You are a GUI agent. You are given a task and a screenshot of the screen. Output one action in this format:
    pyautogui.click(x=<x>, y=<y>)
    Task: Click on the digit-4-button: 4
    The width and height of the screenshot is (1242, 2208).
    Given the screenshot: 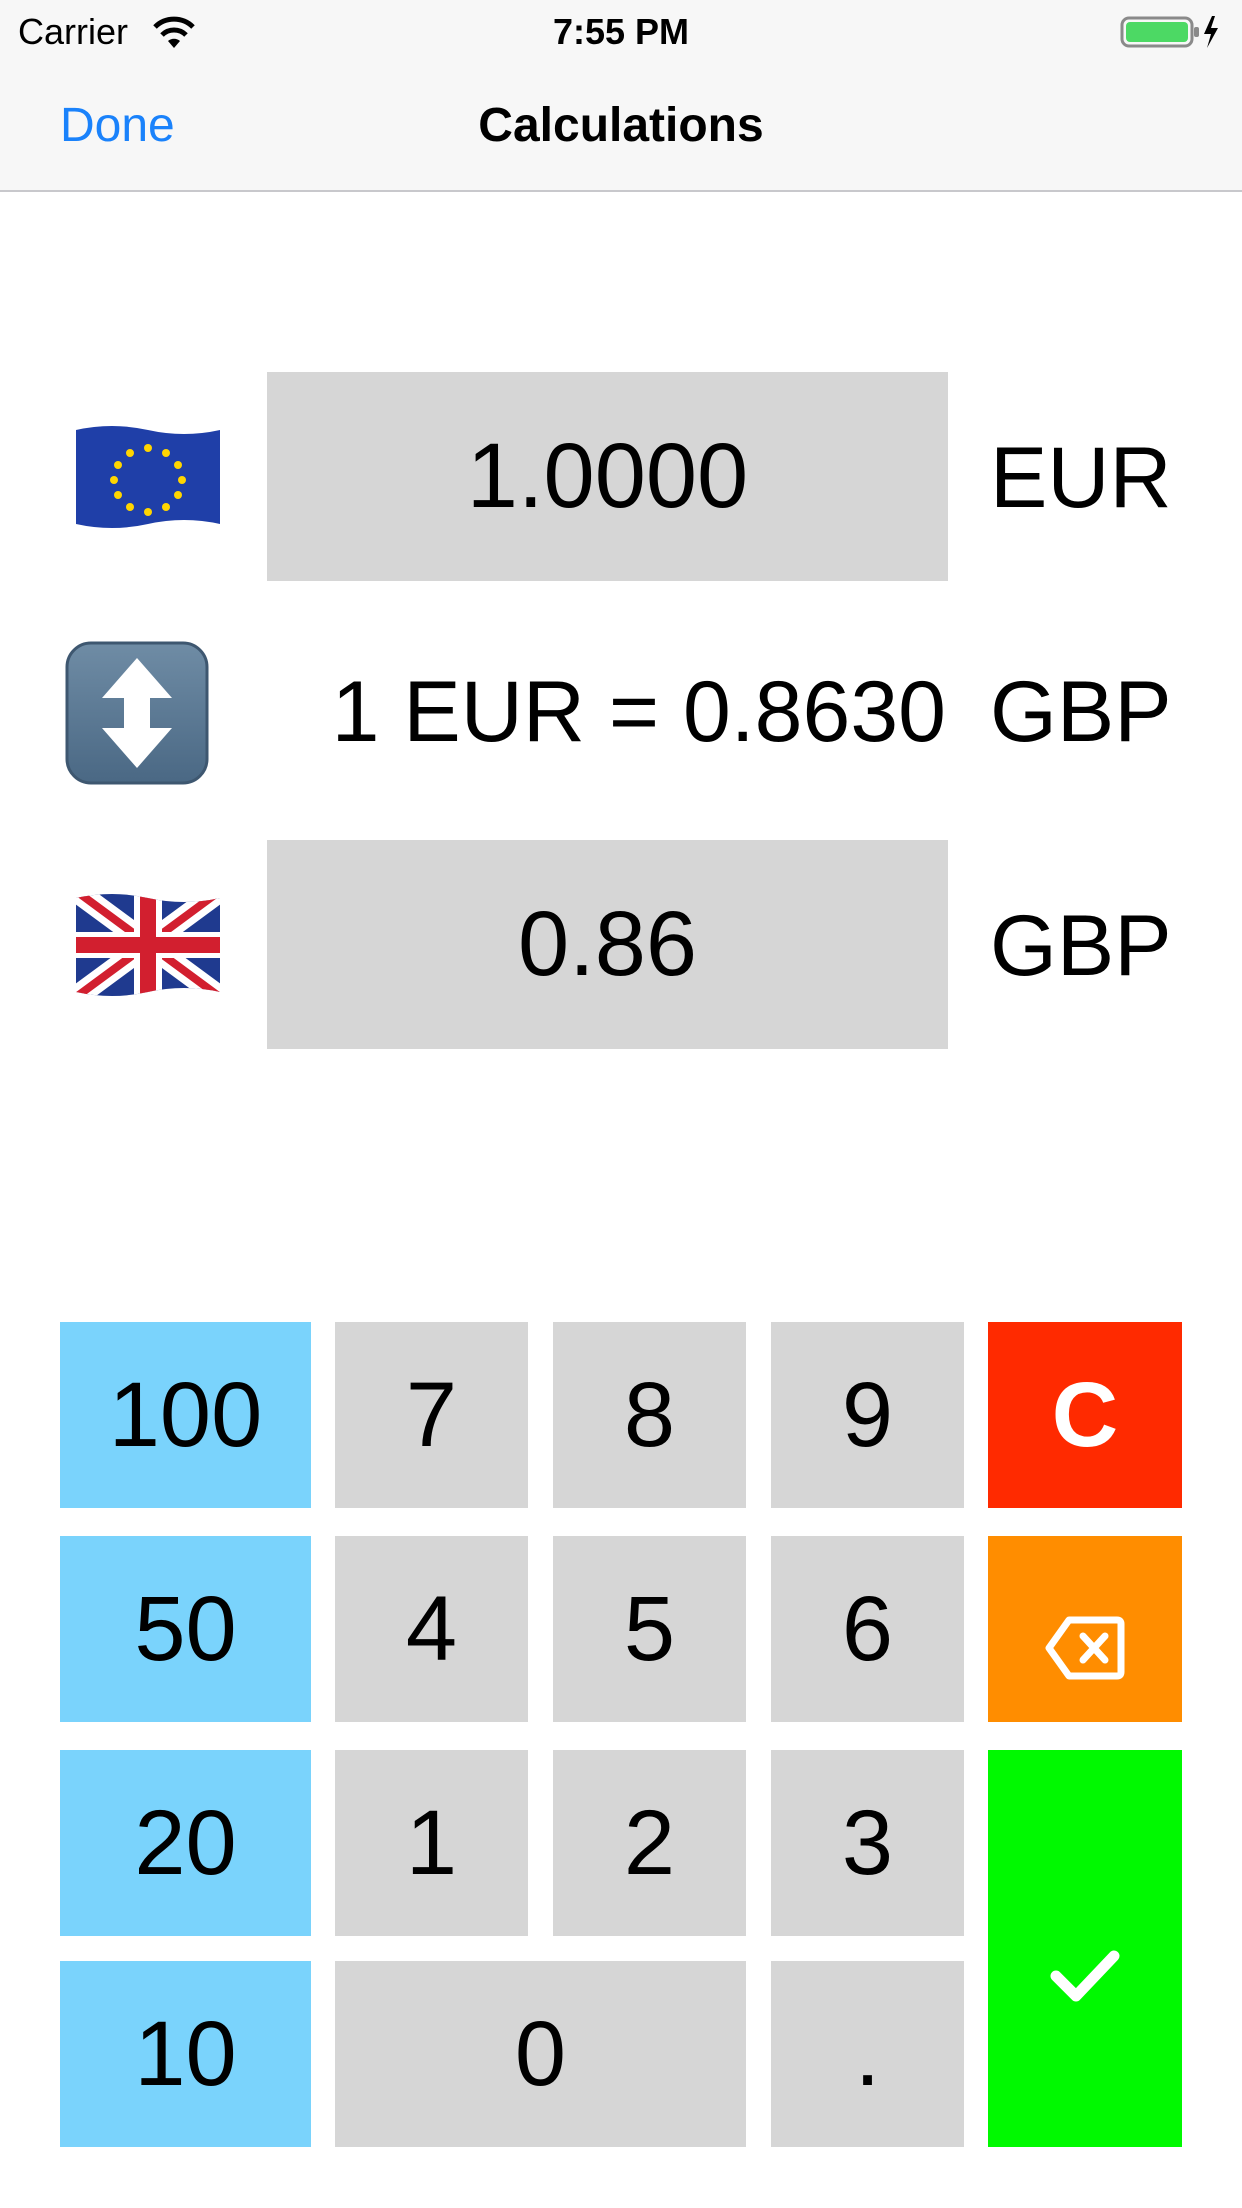 What is the action you would take?
    pyautogui.click(x=431, y=1629)
    